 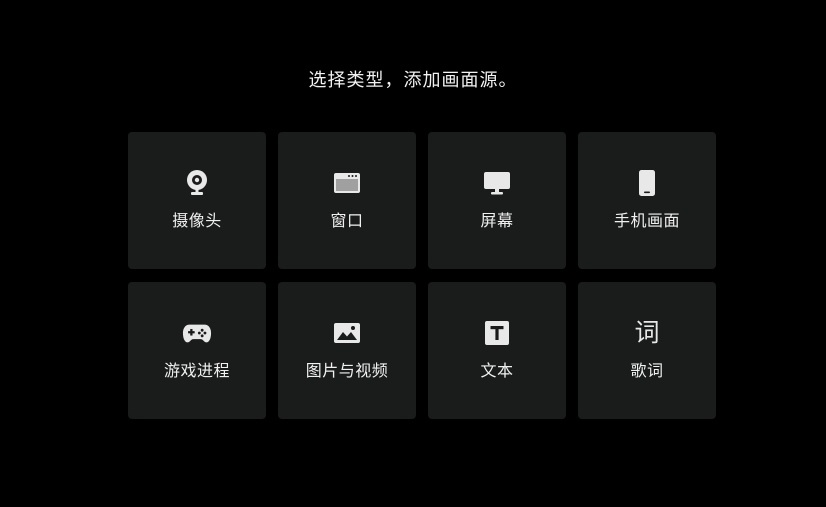 I want to click on source-tile-label: 文本, so click(x=497, y=370).